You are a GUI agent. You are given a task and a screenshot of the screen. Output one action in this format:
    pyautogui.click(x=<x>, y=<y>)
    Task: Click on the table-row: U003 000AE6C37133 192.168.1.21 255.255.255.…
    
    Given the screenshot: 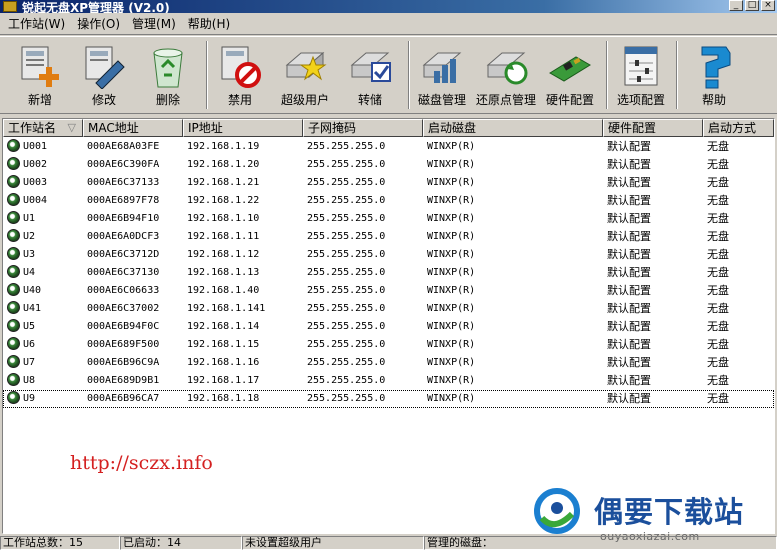 What is the action you would take?
    pyautogui.click(x=388, y=183)
    